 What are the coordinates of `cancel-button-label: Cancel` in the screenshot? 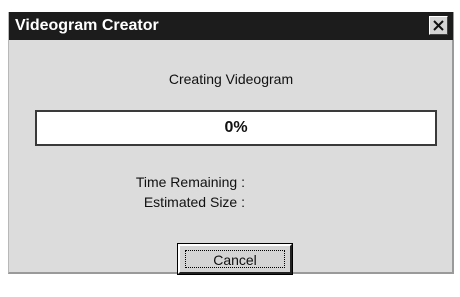 It's located at (235, 259).